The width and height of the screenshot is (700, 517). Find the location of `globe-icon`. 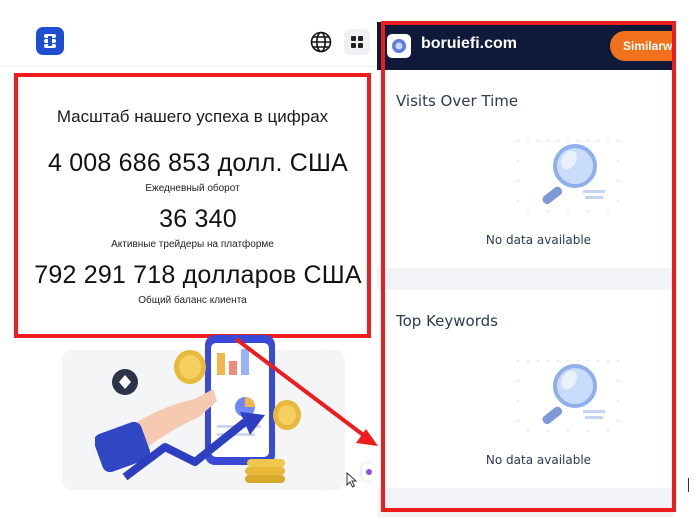

globe-icon is located at coordinates (321, 42).